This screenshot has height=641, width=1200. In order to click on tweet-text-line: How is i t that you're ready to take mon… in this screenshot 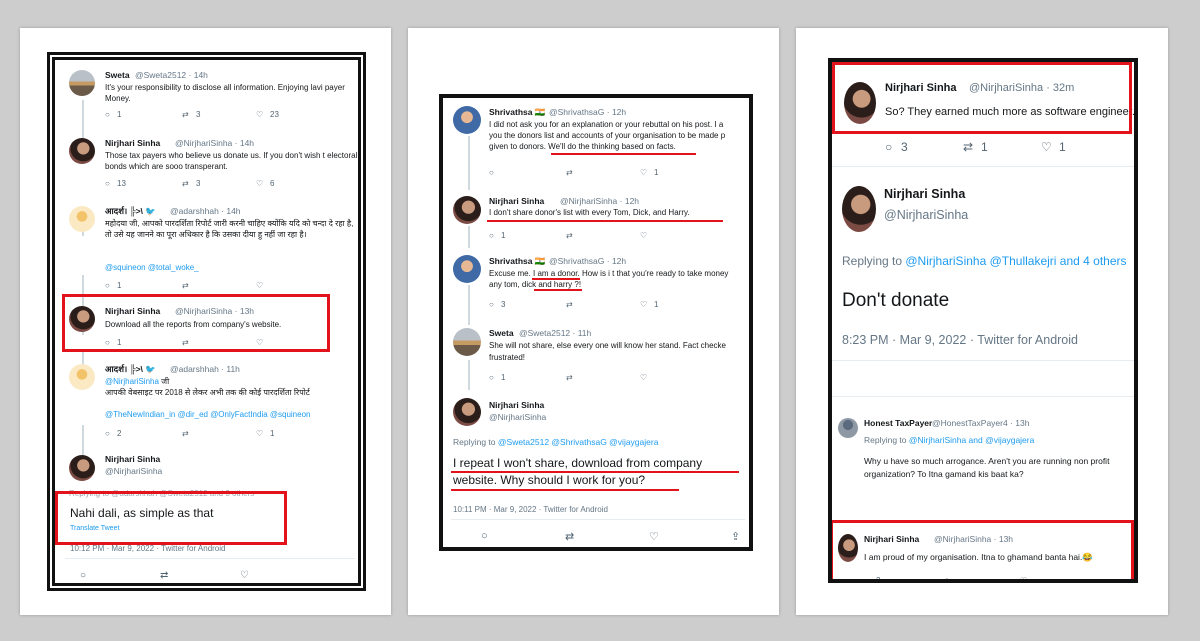, I will do `click(654, 273)`.